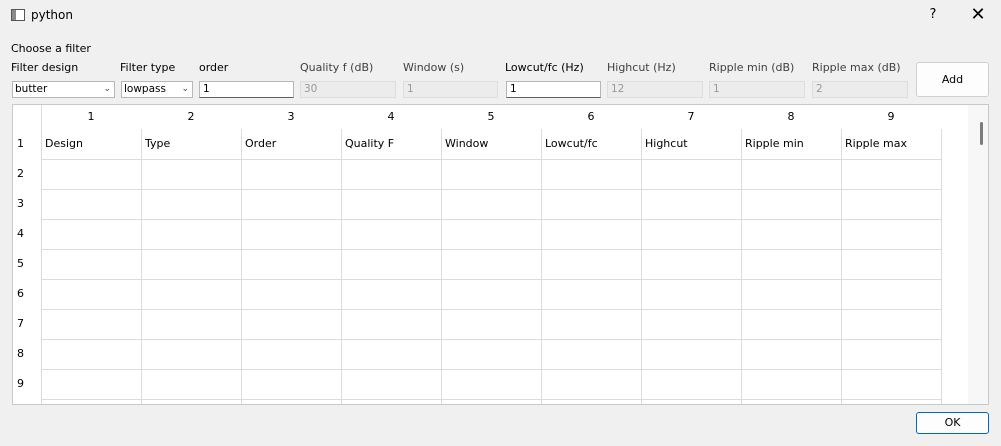 The width and height of the screenshot is (1001, 446). I want to click on table-cell: Ripple max, so click(893, 144).